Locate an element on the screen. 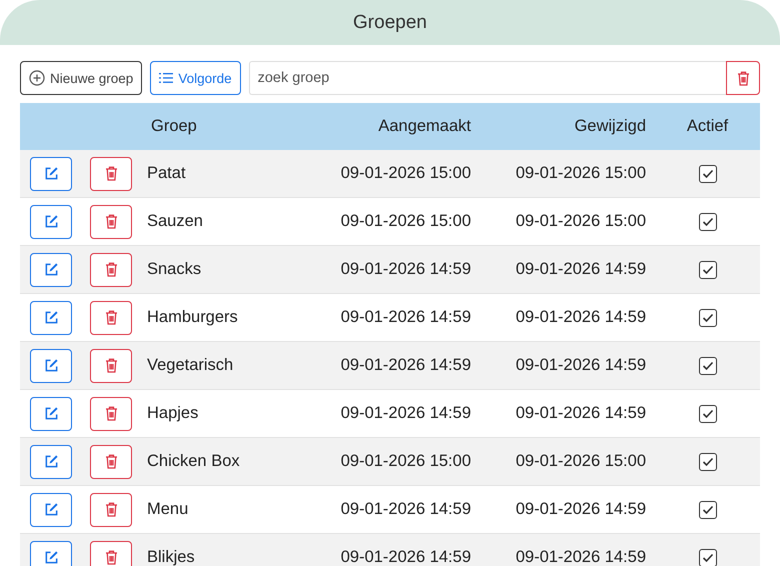 The width and height of the screenshot is (780, 566). search-field: zoek groep is located at coordinates (487, 78).